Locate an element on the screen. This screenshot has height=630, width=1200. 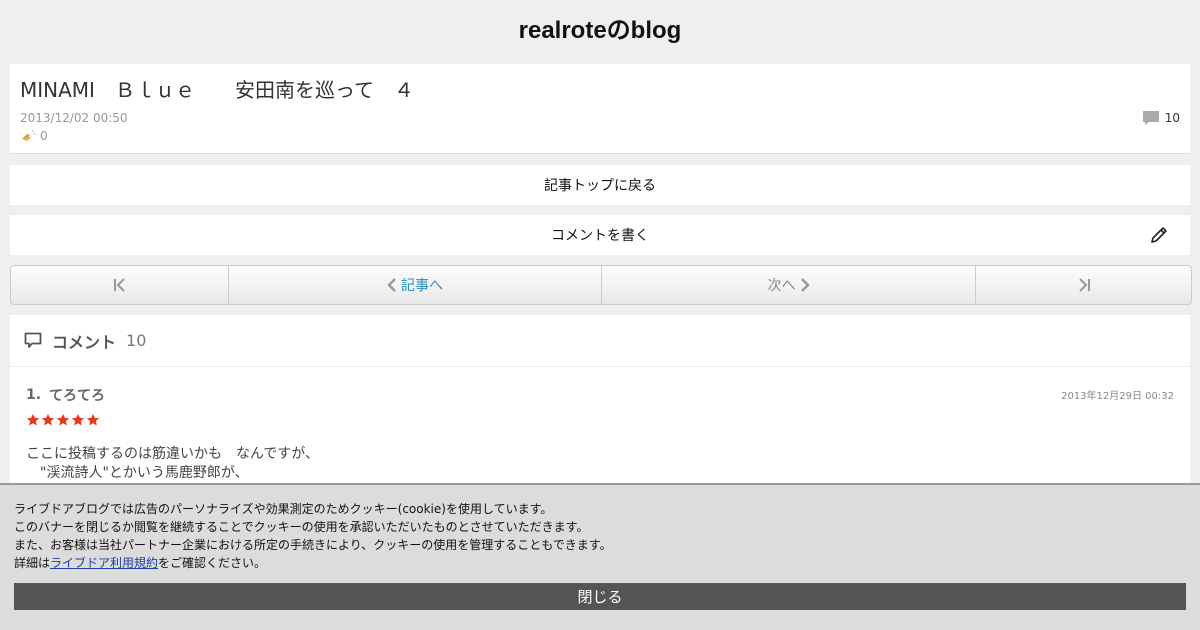
cookie-close-label: 閉じる is located at coordinates (600, 597).